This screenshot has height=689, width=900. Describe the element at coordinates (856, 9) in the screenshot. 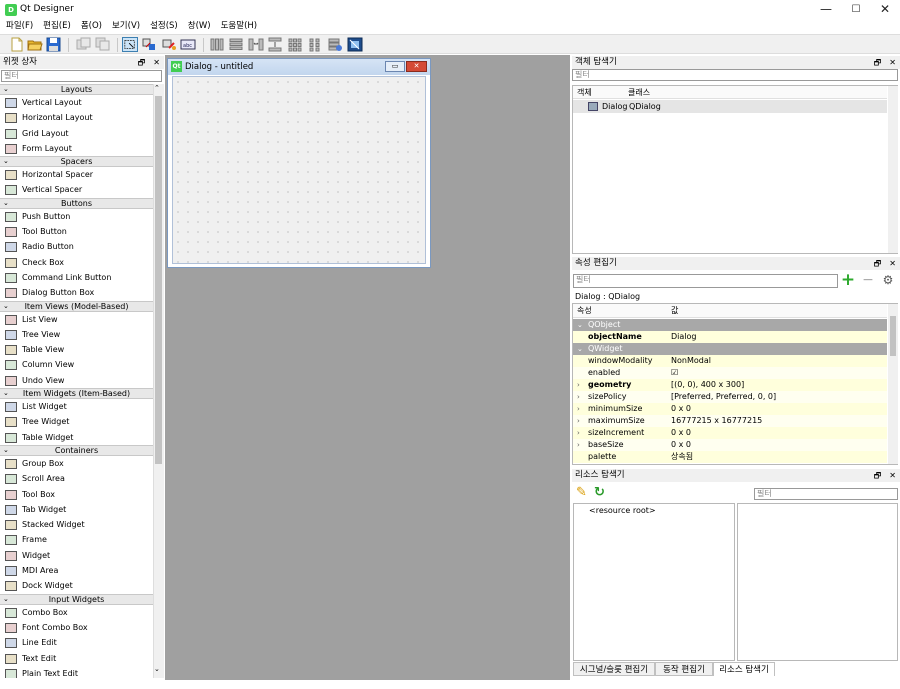

I see `maximize-button: ☐` at that location.